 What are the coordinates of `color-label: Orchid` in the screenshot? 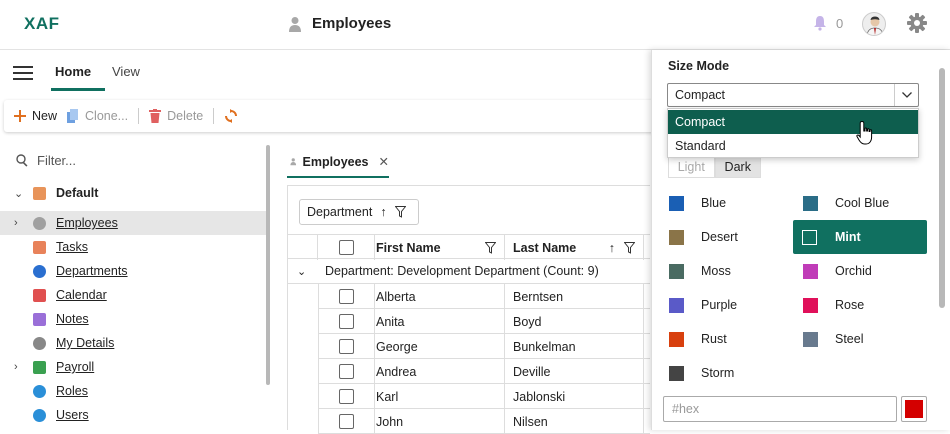 It's located at (853, 271).